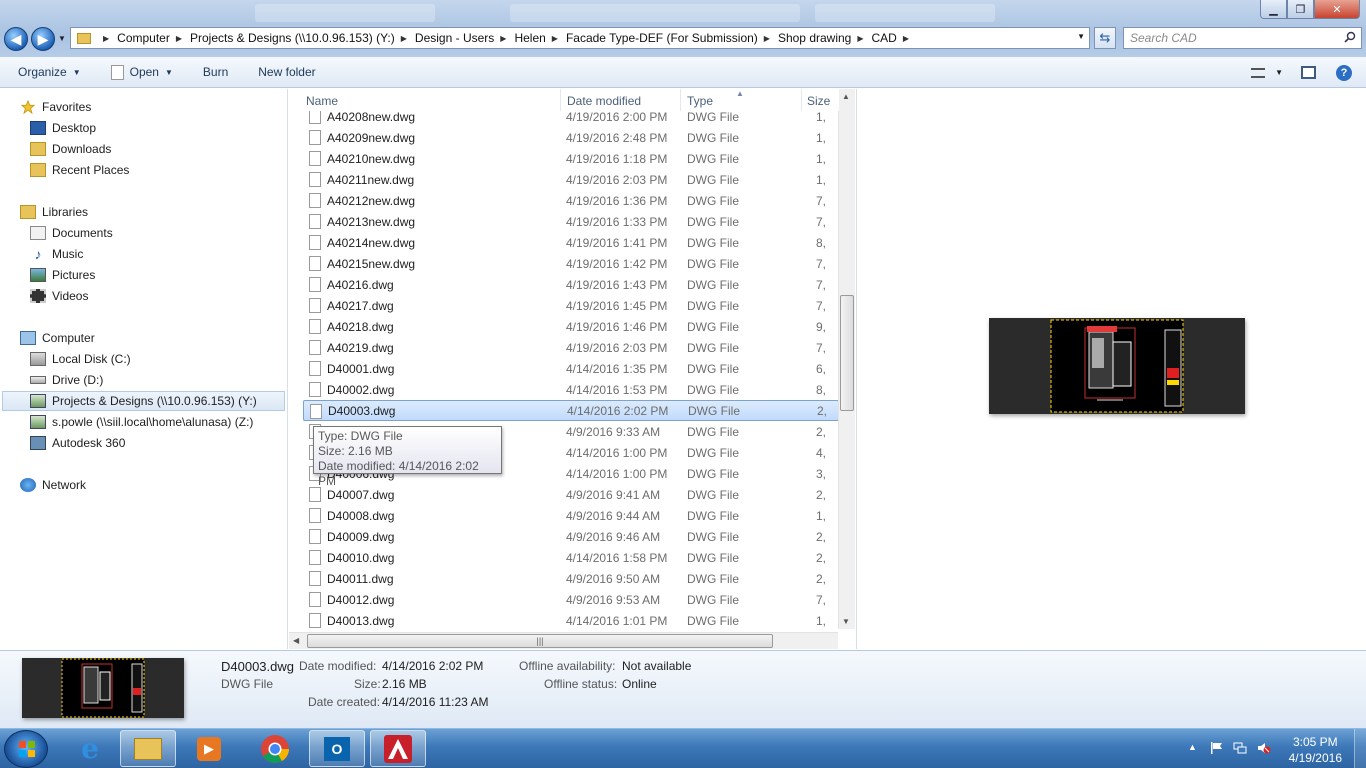  Describe the element at coordinates (143, 401) in the screenshot. I see `nav-projects-designs: Projects & Designs (\\10.0.96.153) (Y:)` at that location.